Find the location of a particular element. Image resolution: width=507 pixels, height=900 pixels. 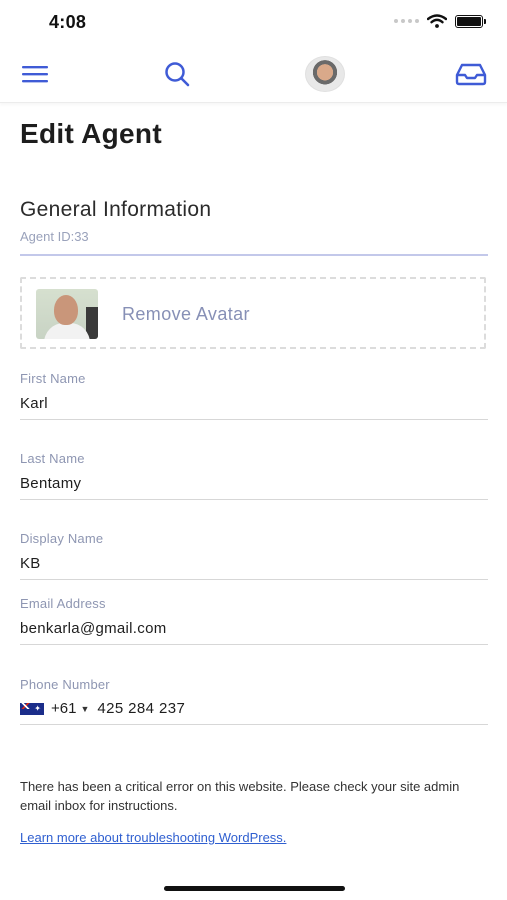

country-code-selector: +61 is located at coordinates (63, 708).